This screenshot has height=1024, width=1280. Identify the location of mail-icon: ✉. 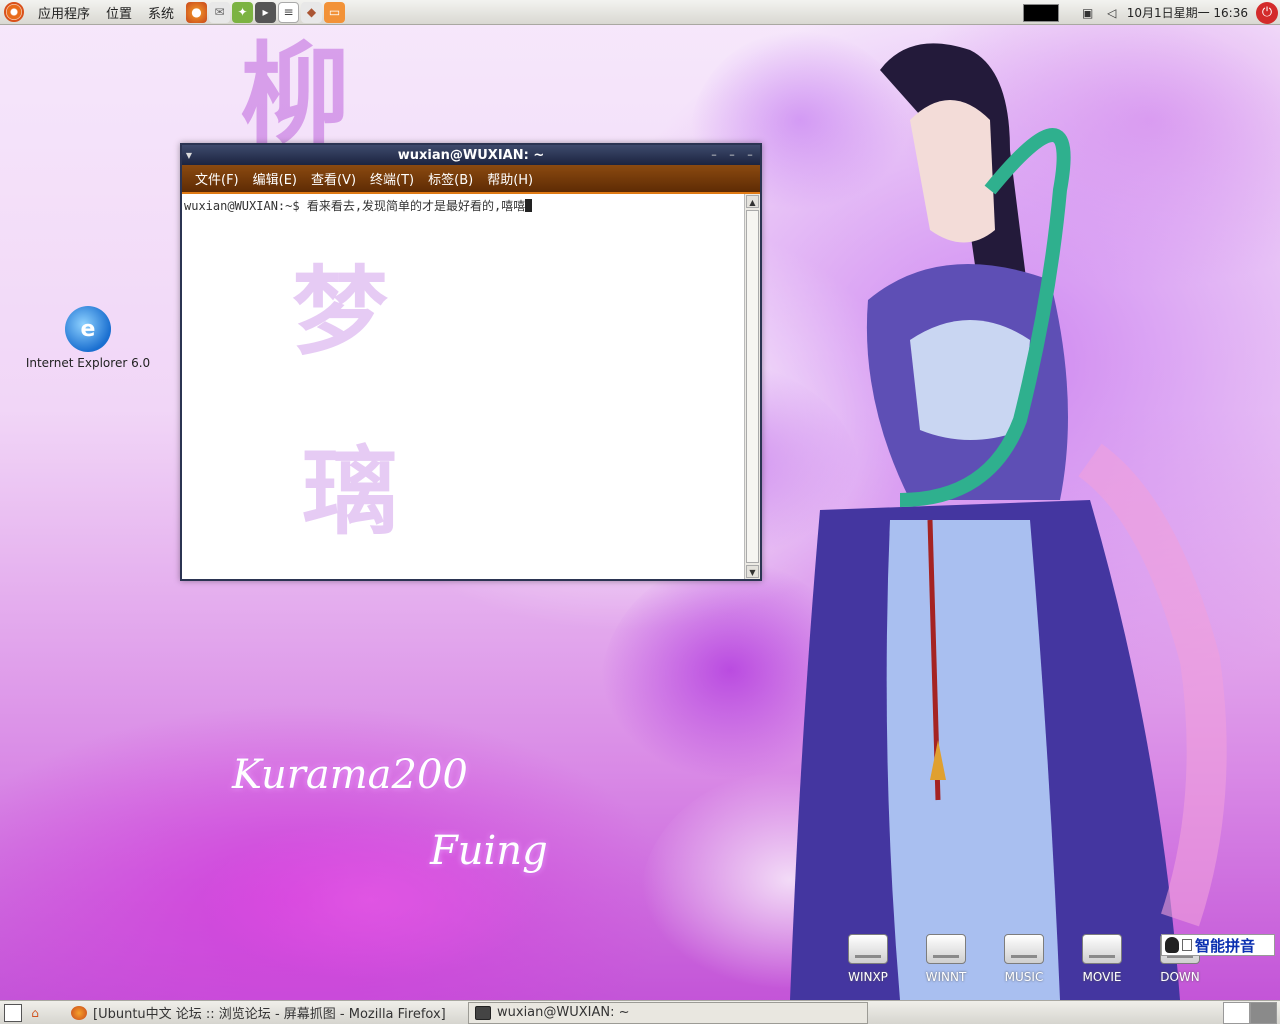
(220, 12).